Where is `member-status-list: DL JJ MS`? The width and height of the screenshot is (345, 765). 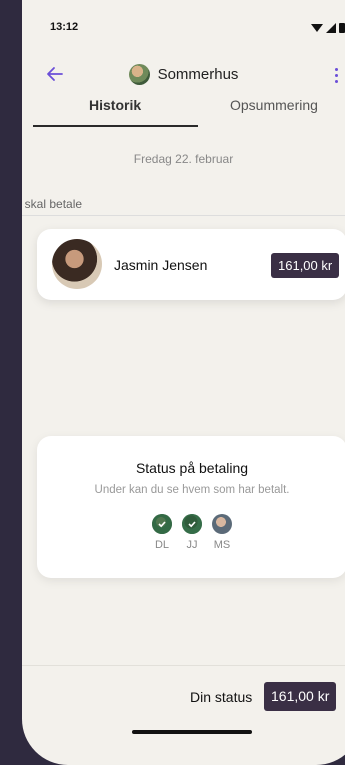
member-status-list: DL JJ MS is located at coordinates (191, 532).